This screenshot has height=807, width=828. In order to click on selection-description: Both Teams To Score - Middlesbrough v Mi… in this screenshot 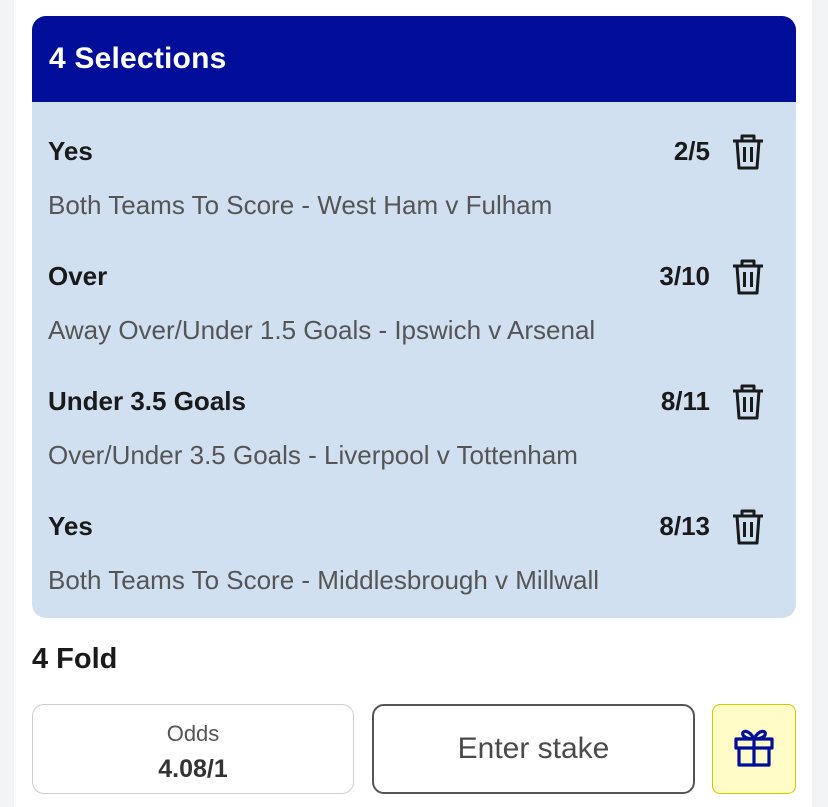, I will do `click(324, 580)`.